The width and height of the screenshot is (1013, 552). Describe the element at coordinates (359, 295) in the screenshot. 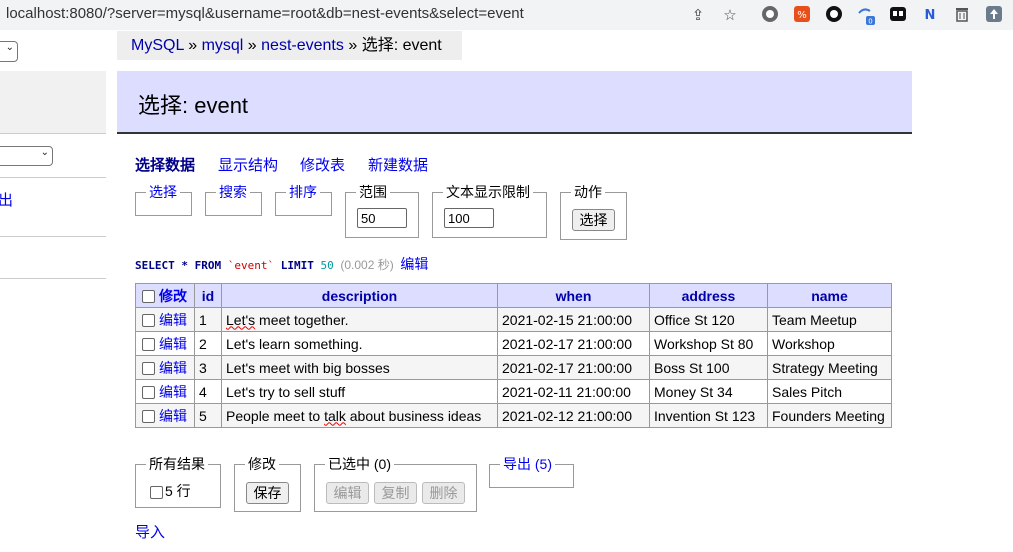

I see `column-header-description: description` at that location.